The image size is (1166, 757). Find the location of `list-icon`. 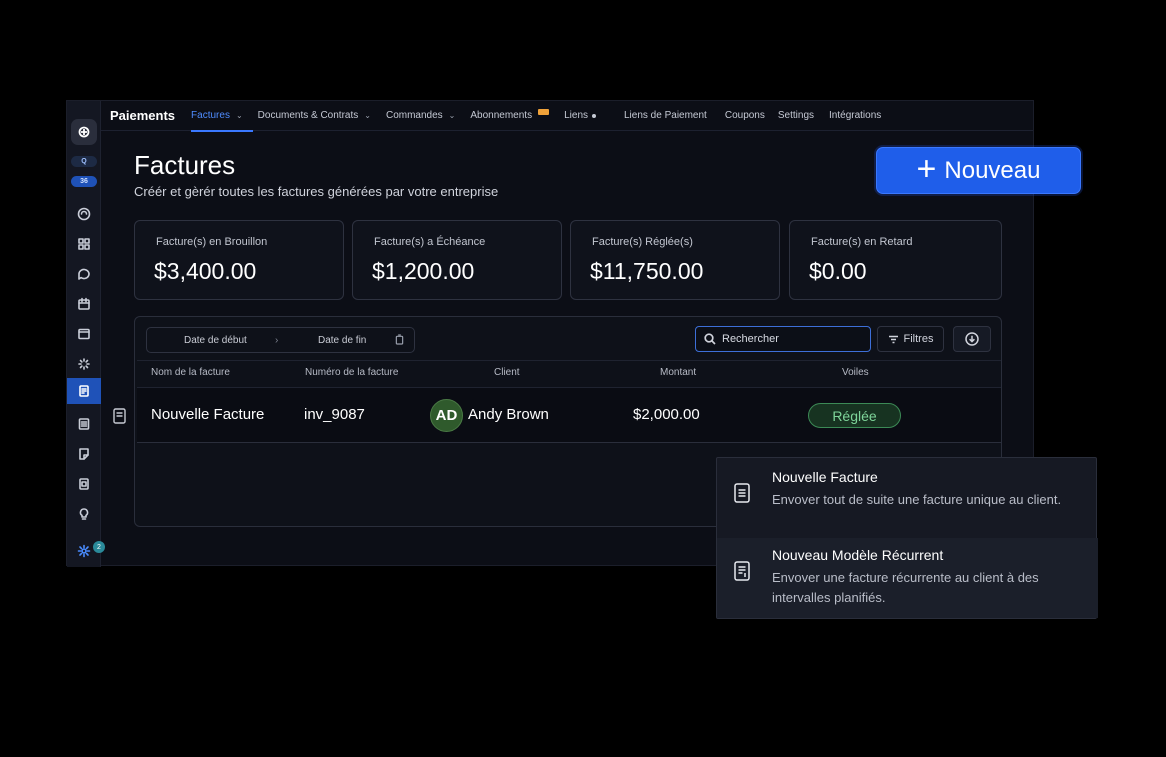

list-icon is located at coordinates (84, 424).